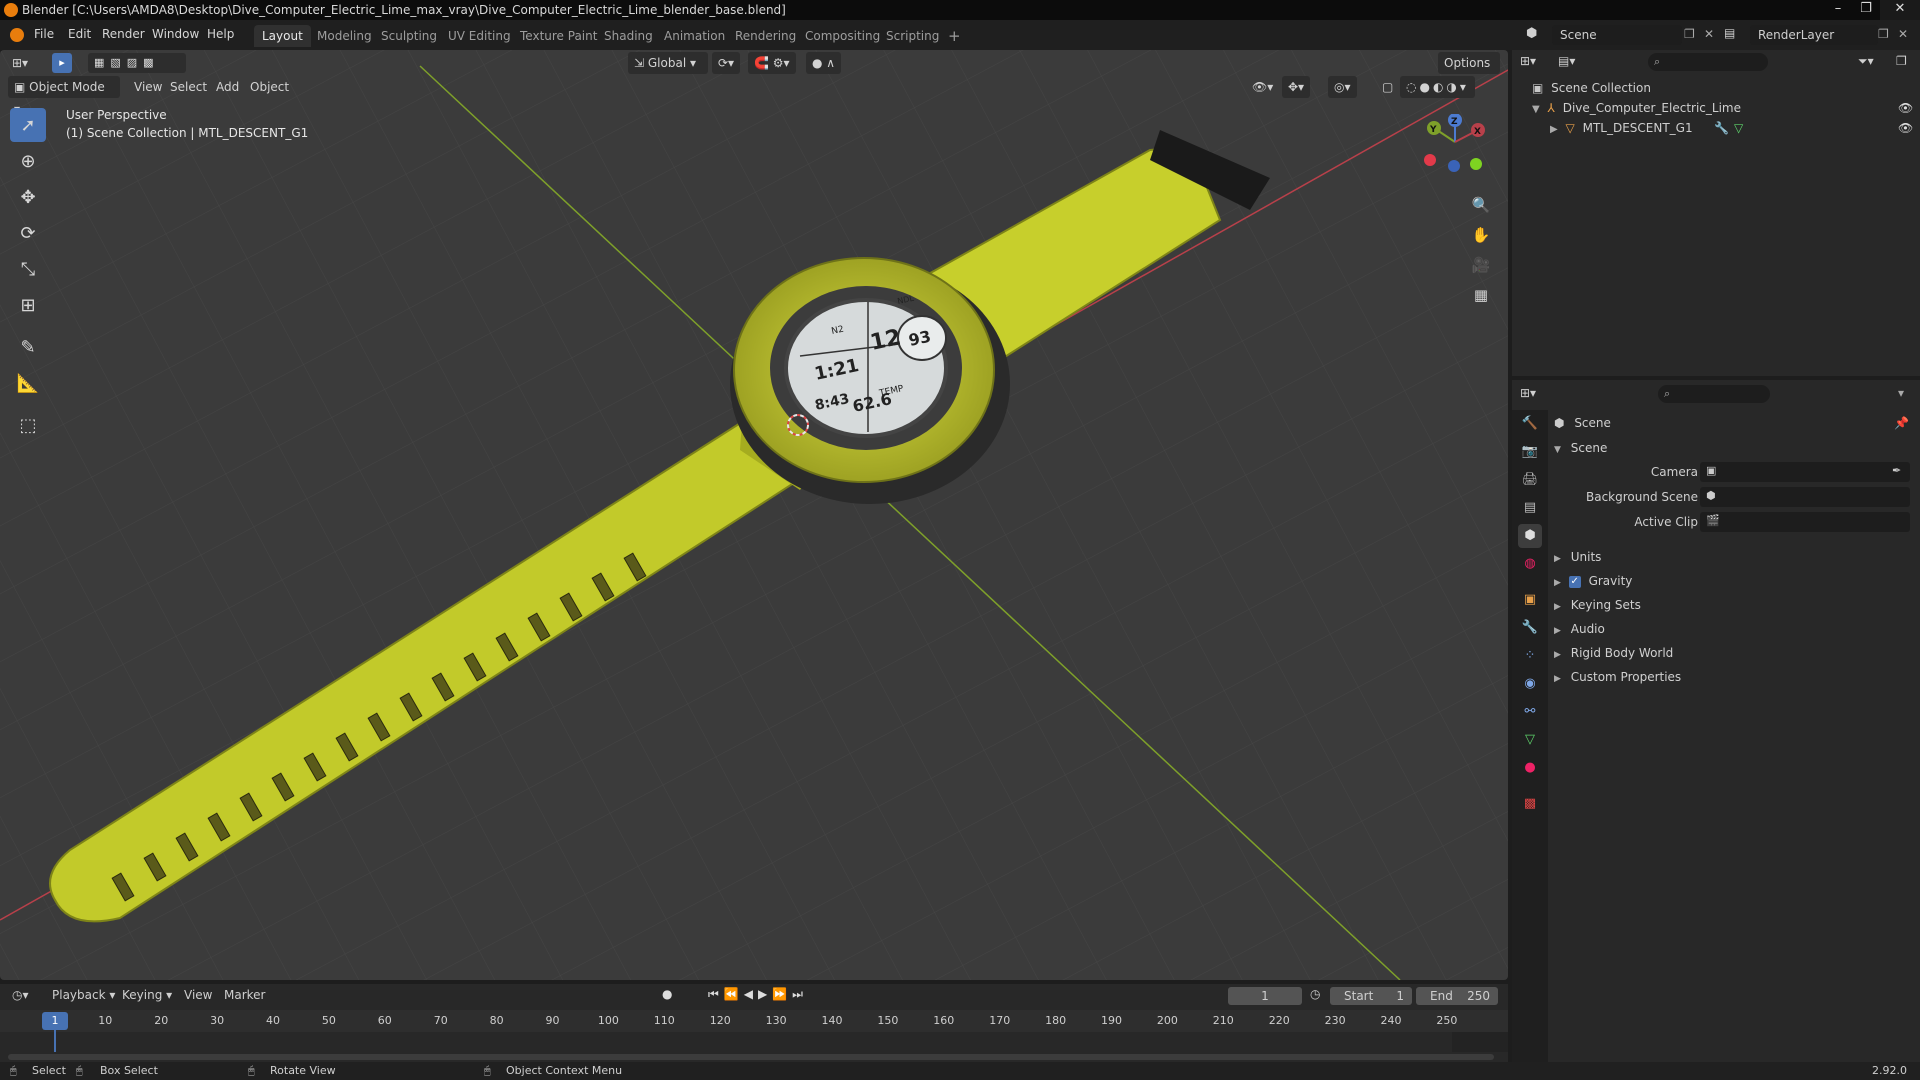 The image size is (1920, 1080). Describe the element at coordinates (28, 383) in the screenshot. I see `measure-tool-icon: 📐` at that location.